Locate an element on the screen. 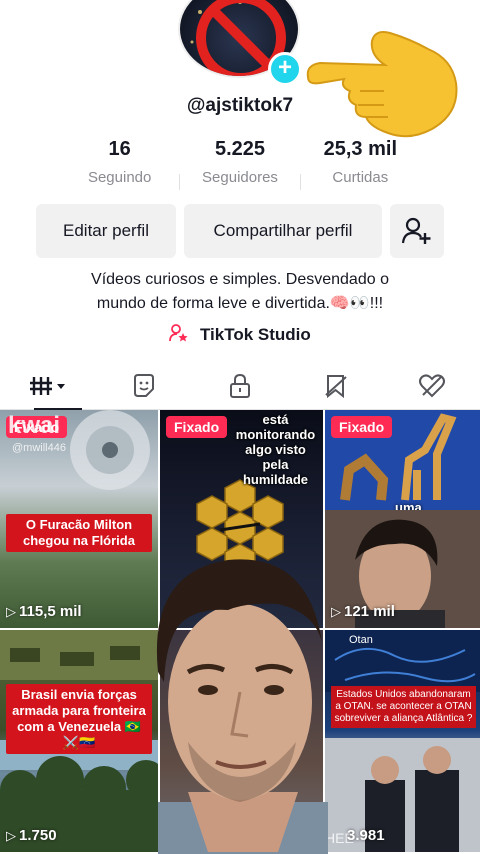 The image size is (480, 854). studio-label: TikTok Studio is located at coordinates (255, 334).